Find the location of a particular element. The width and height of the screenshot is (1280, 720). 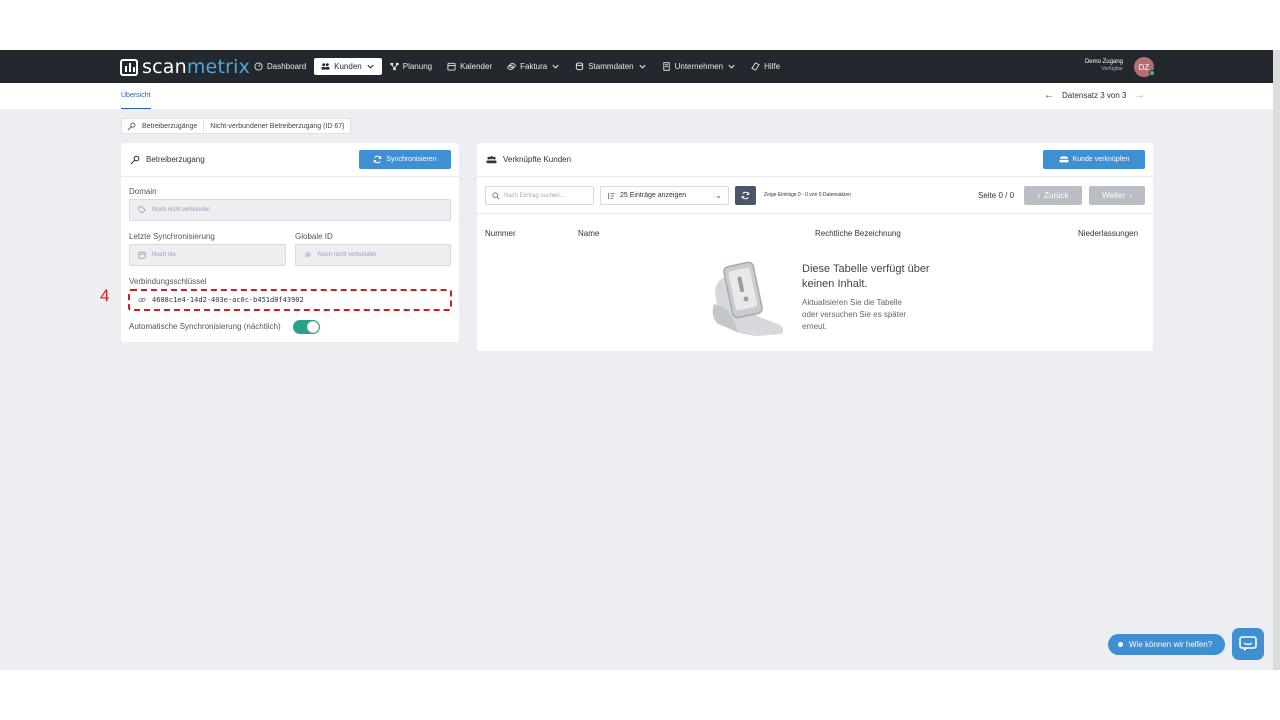

sync-icon is located at coordinates (745, 195).